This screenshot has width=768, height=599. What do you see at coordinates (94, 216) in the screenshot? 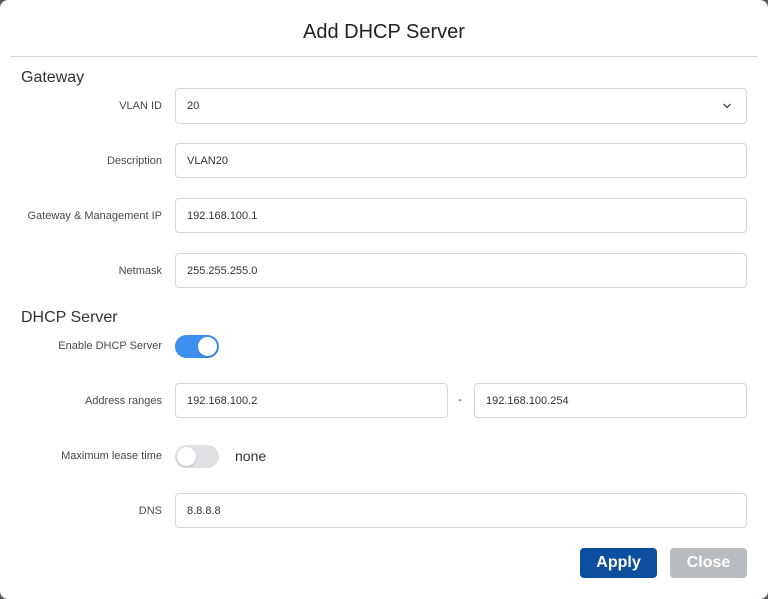
I see `gateway-ip-label: Gateway & Management IP` at bounding box center [94, 216].